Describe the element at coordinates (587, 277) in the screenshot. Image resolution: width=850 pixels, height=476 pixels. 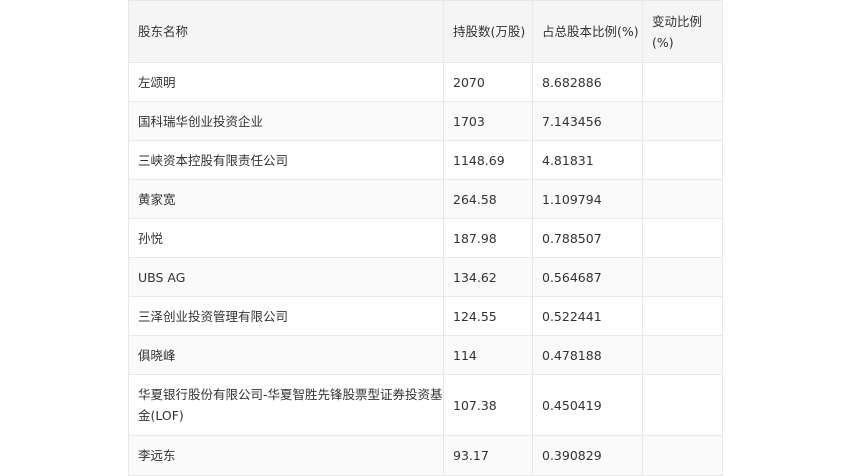
I see `cell-ratio: 0.564687` at that location.